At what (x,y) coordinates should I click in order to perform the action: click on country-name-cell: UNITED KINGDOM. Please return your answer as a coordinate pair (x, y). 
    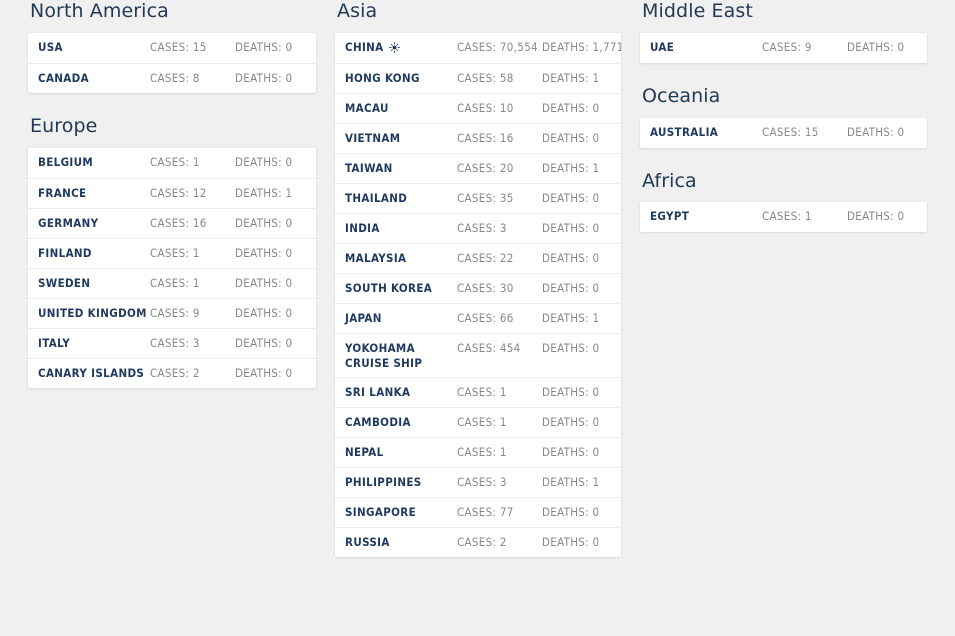
    Looking at the image, I should click on (94, 313).